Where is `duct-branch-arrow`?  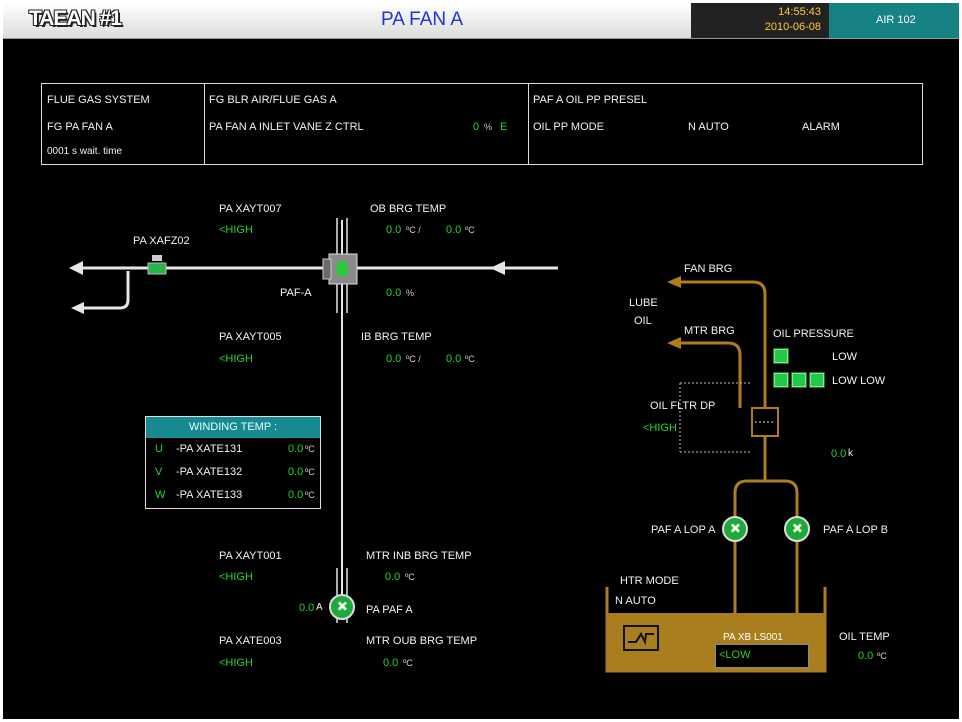
duct-branch-arrow is located at coordinates (77, 308).